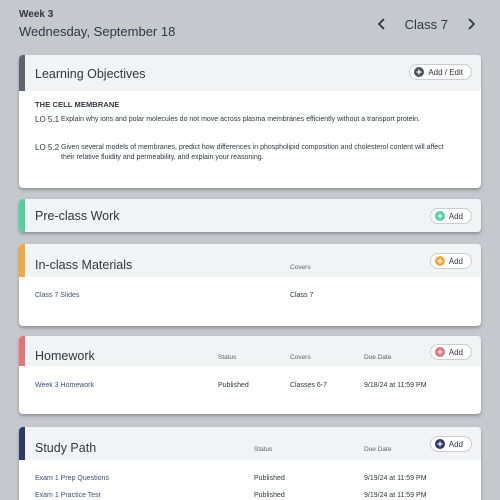  I want to click on add-inclass-button: Add, so click(450, 261).